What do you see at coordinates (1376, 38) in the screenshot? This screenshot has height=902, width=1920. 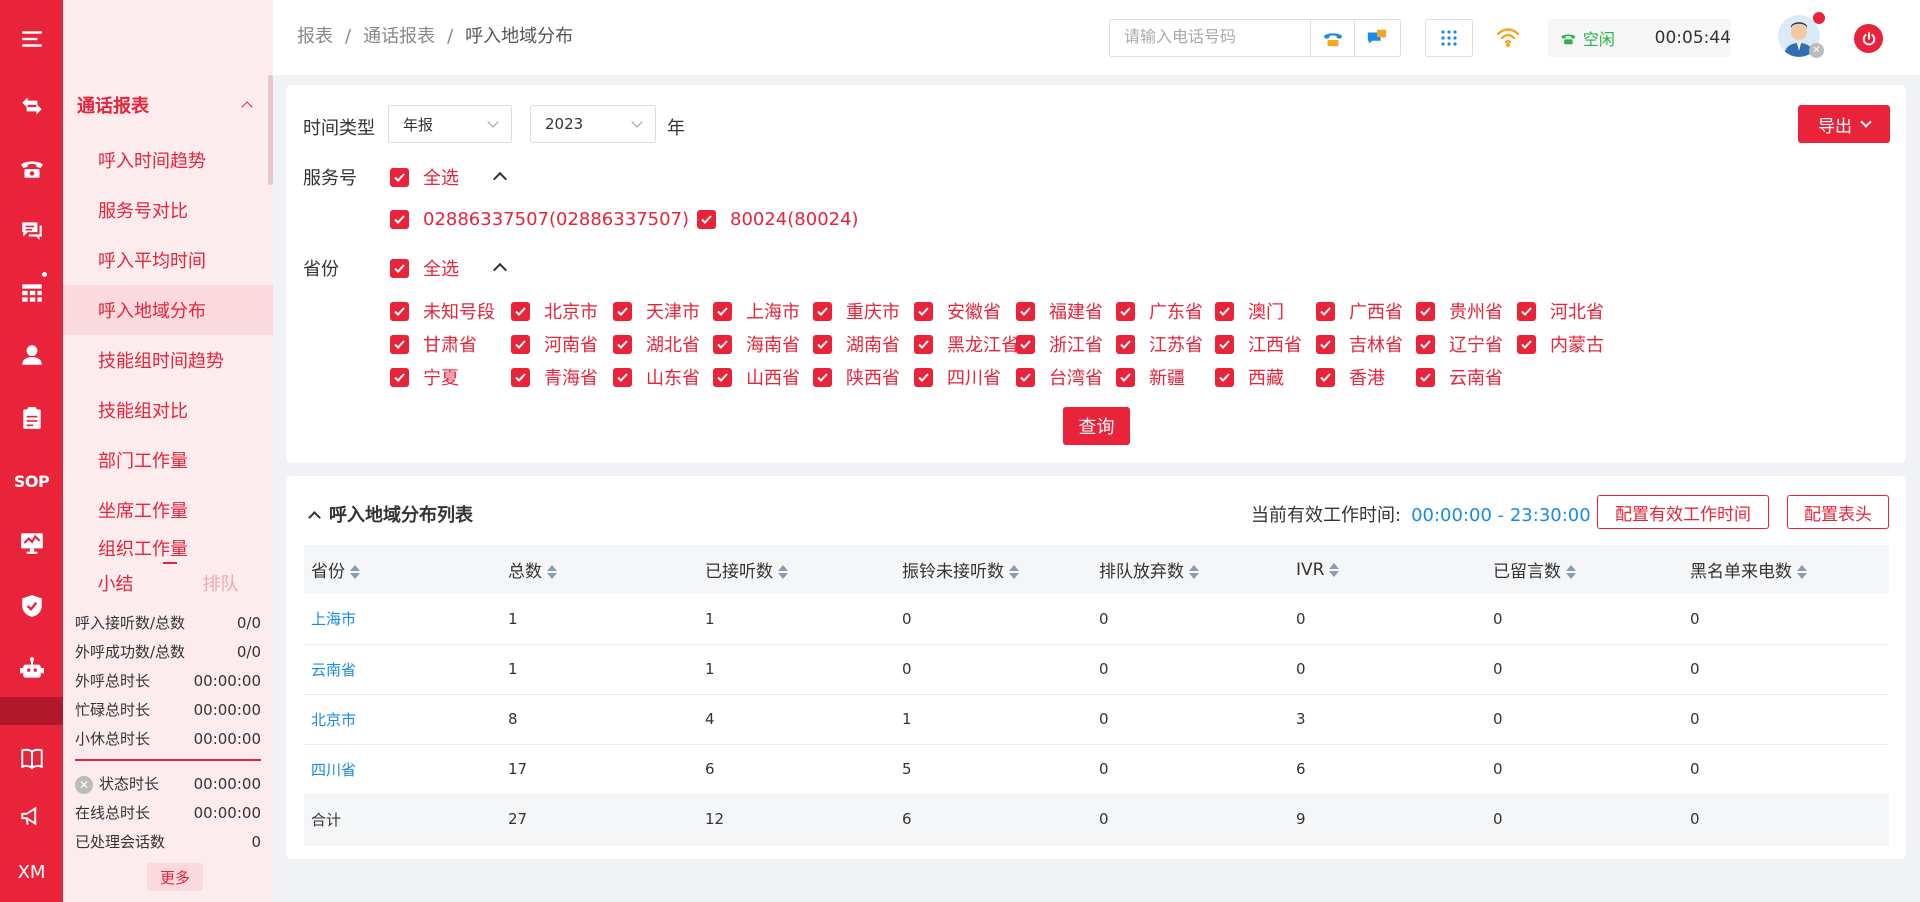 I see `message-button` at bounding box center [1376, 38].